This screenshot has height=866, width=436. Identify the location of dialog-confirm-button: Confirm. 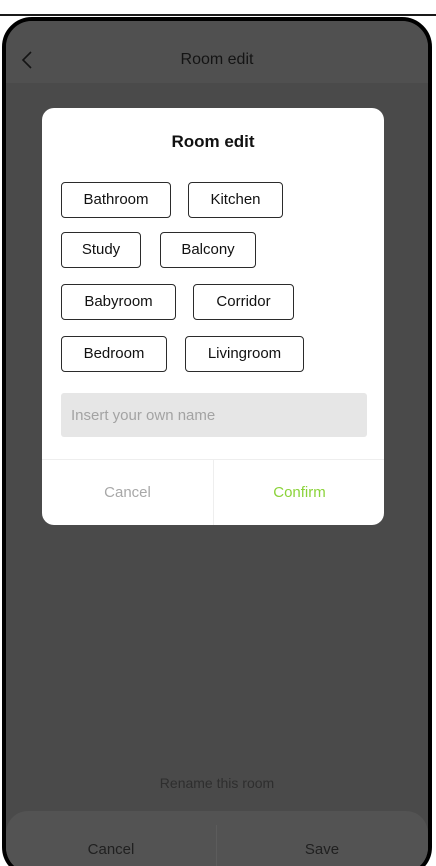
(299, 492).